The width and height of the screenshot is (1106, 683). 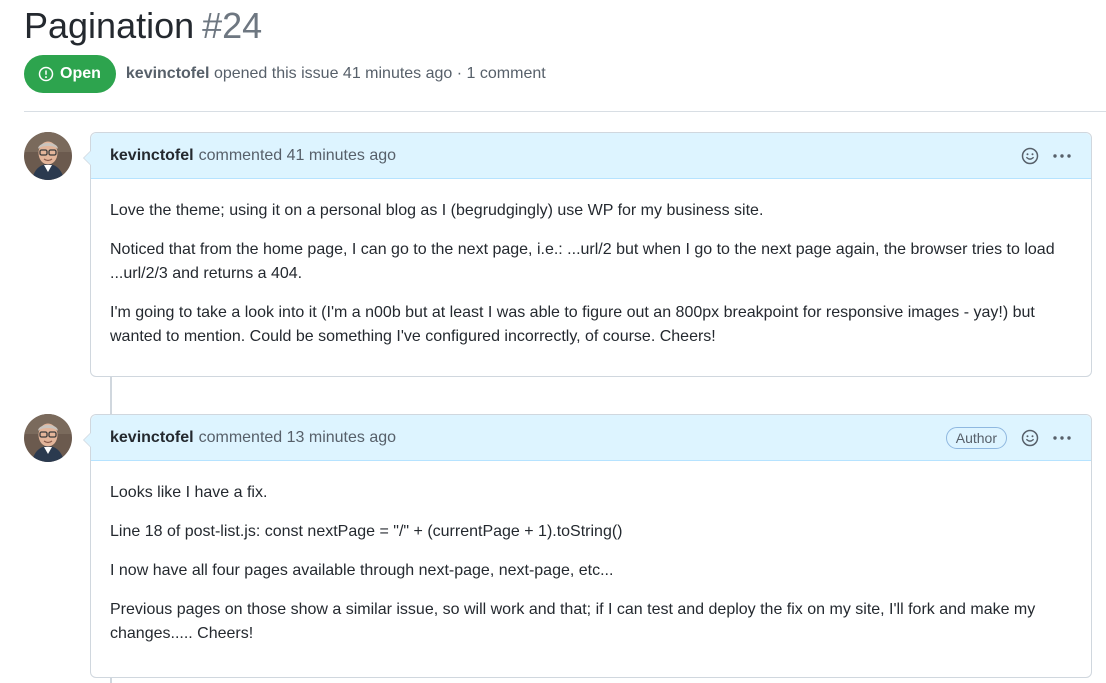 I want to click on timeline-connector, so click(x=111, y=395).